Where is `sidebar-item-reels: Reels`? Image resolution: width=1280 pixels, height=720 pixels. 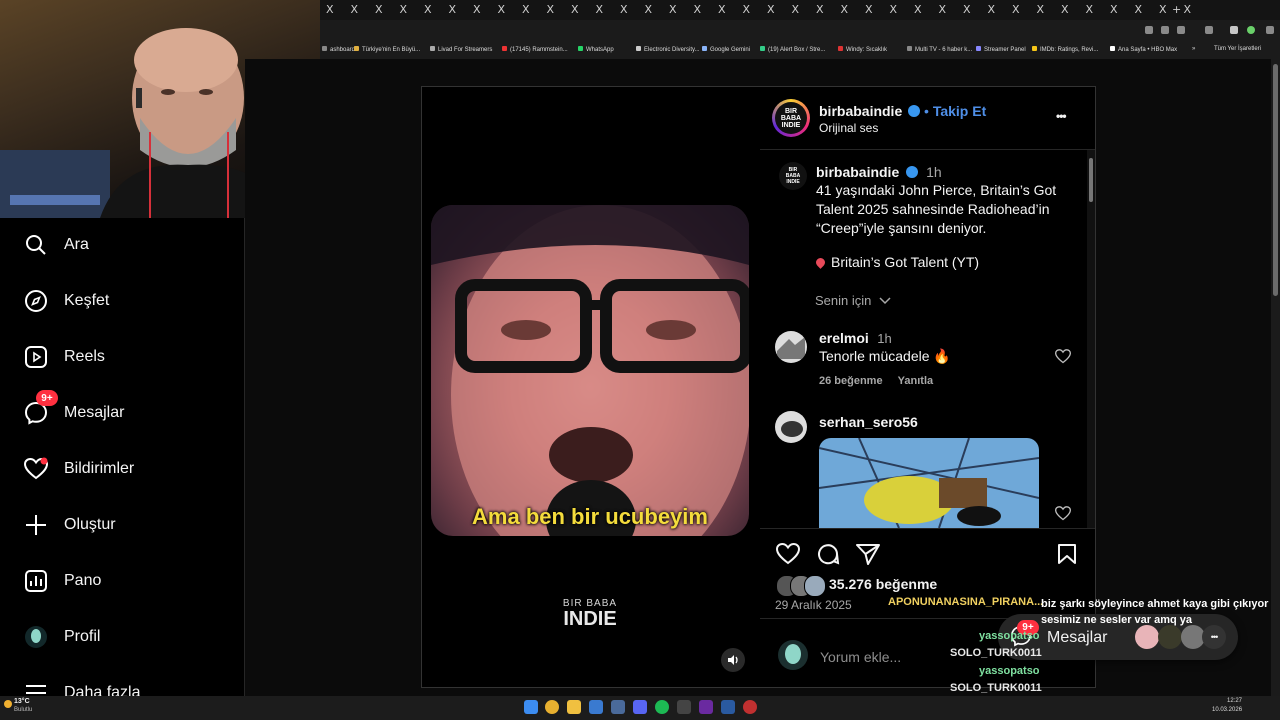
sidebar-item-reels: Reels is located at coordinates (64, 357).